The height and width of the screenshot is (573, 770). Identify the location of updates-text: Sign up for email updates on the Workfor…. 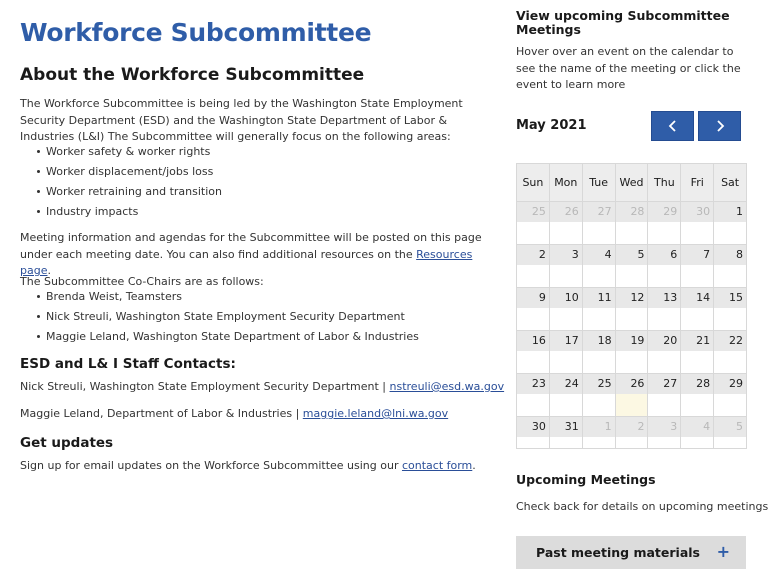
(211, 465).